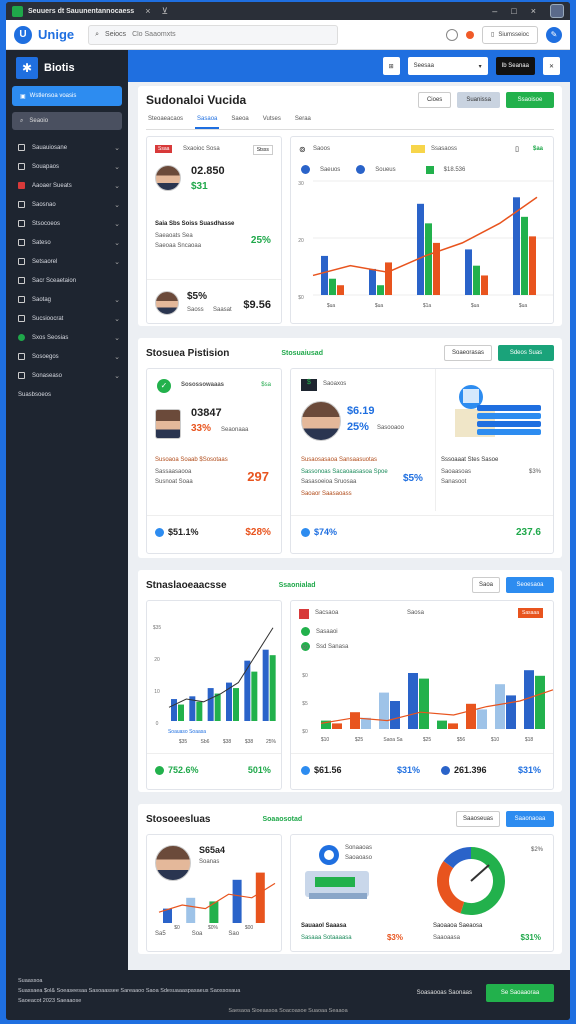 Image resolution: width=576 pixels, height=1024 pixels. Describe the element at coordinates (59, 68) in the screenshot. I see `sidebar-brand-name: Biotis` at that location.